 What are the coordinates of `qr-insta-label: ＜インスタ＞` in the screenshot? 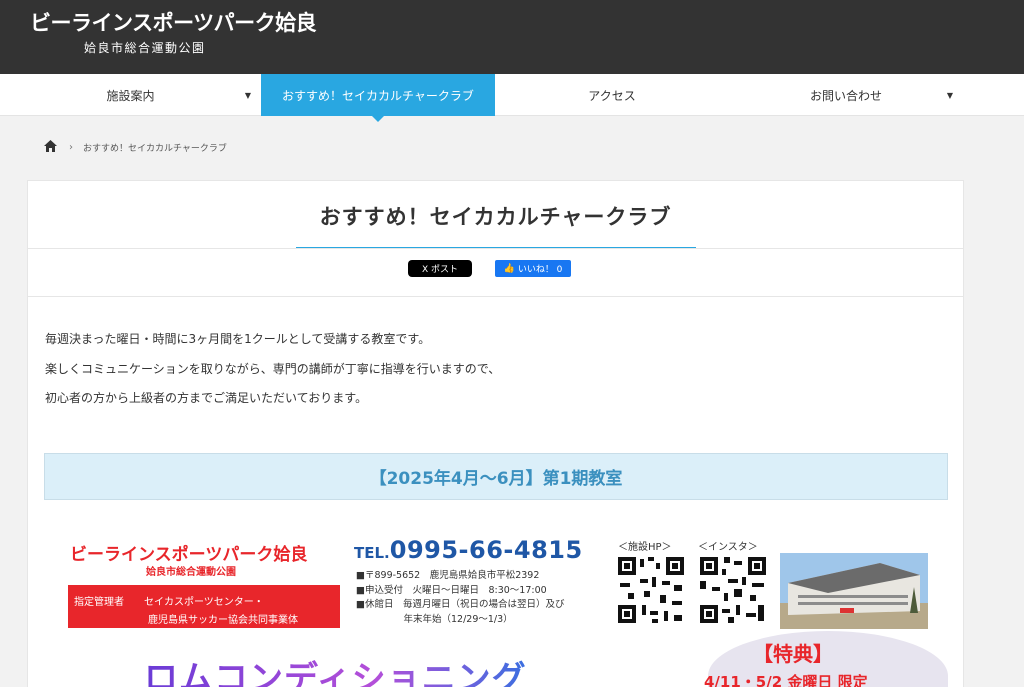 It's located at (728, 547).